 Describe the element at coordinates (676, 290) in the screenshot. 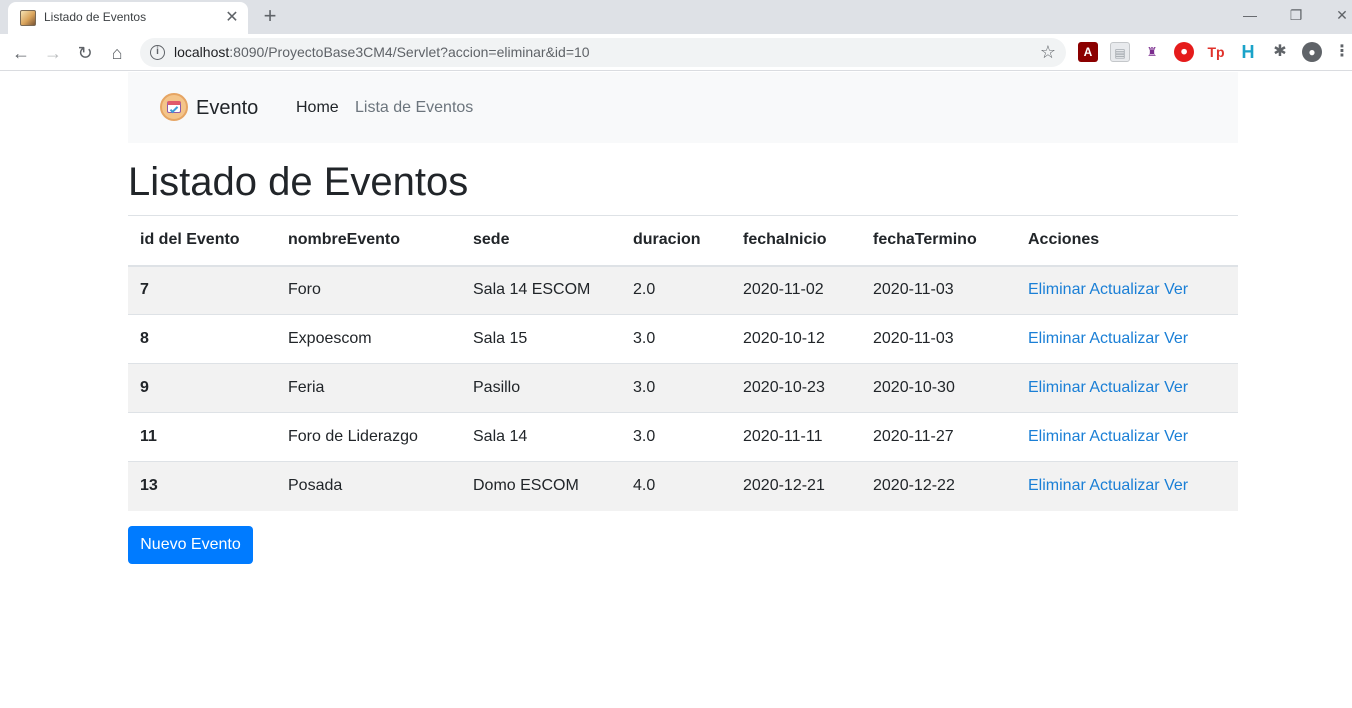

I see `cell-duracion: 2.0` at that location.